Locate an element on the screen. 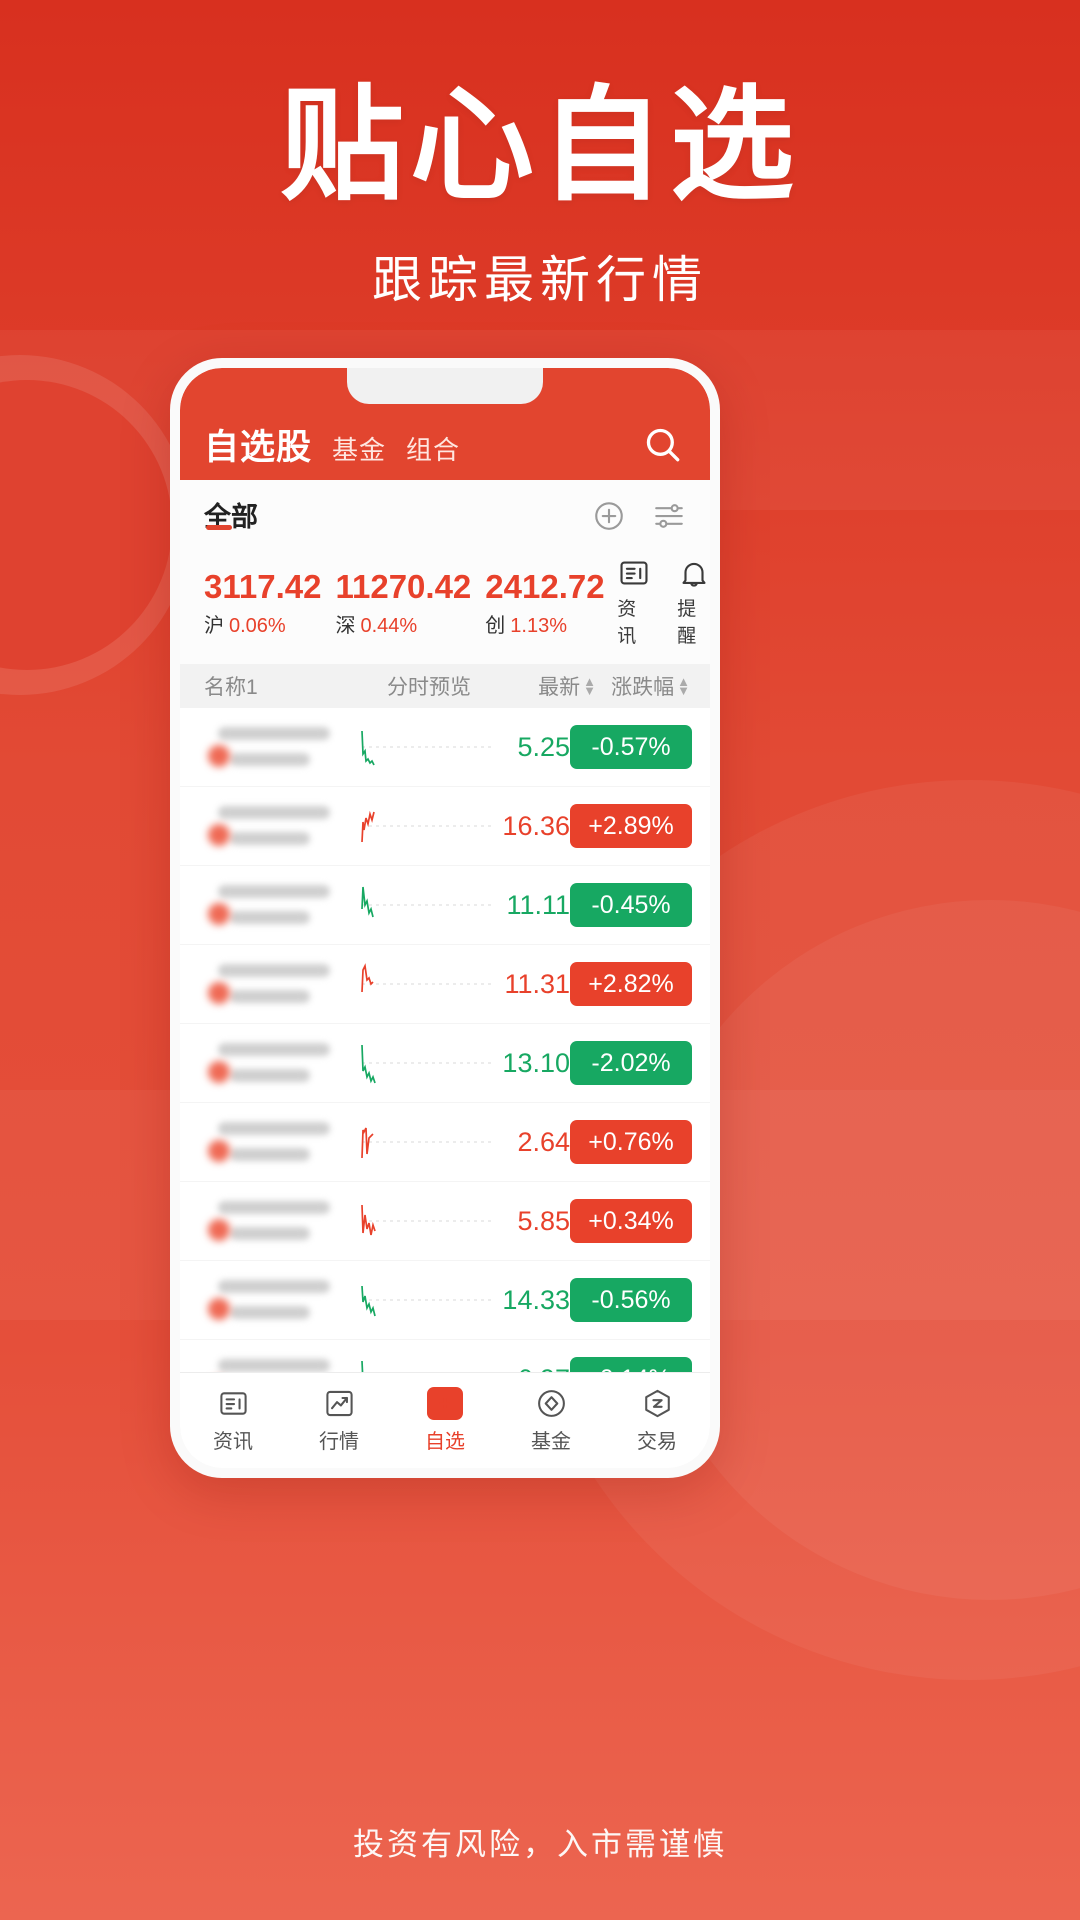  nav-item-funds: 基金 is located at coordinates (551, 1420).